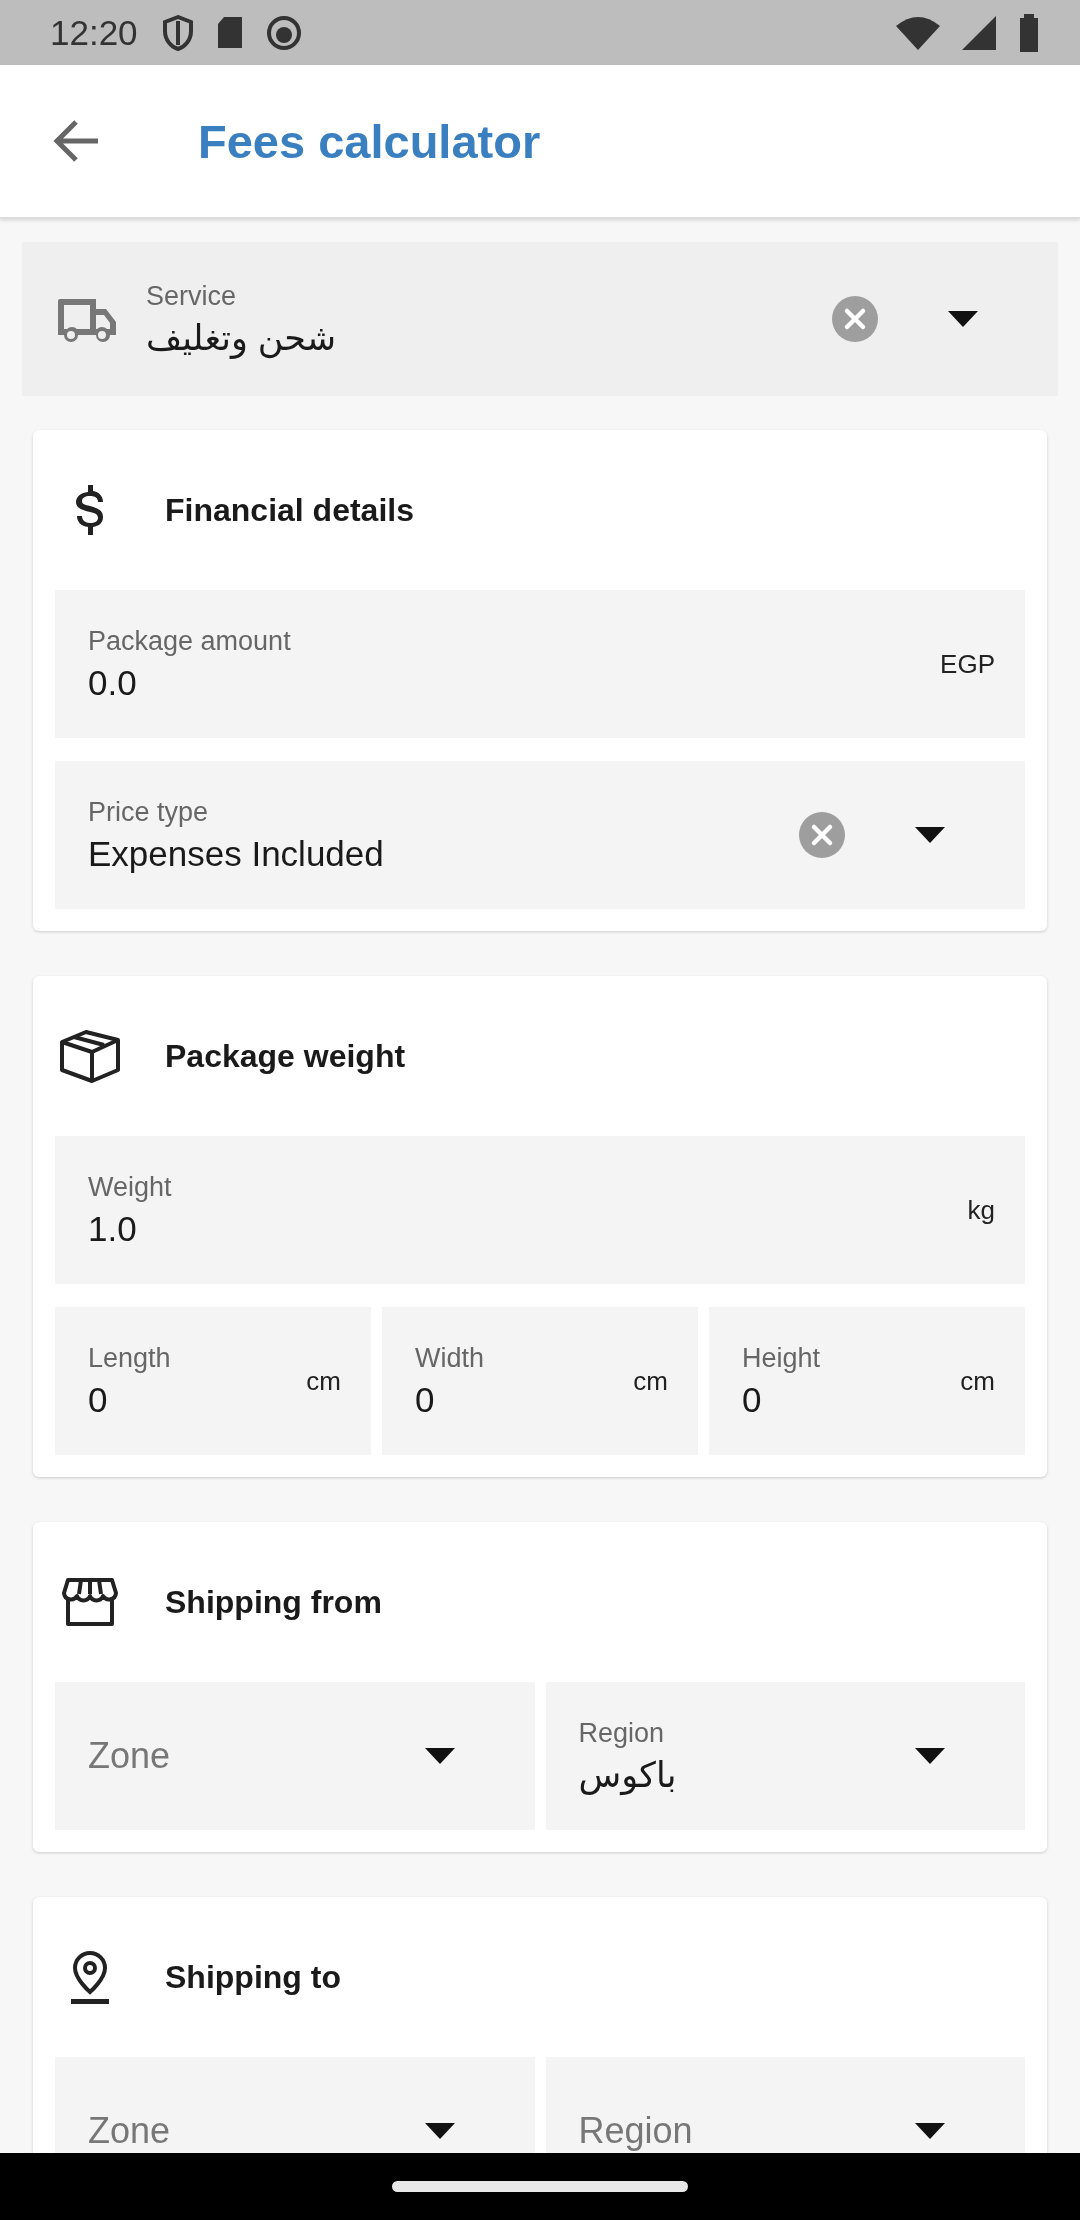  I want to click on field-label: Height, so click(781, 1358).